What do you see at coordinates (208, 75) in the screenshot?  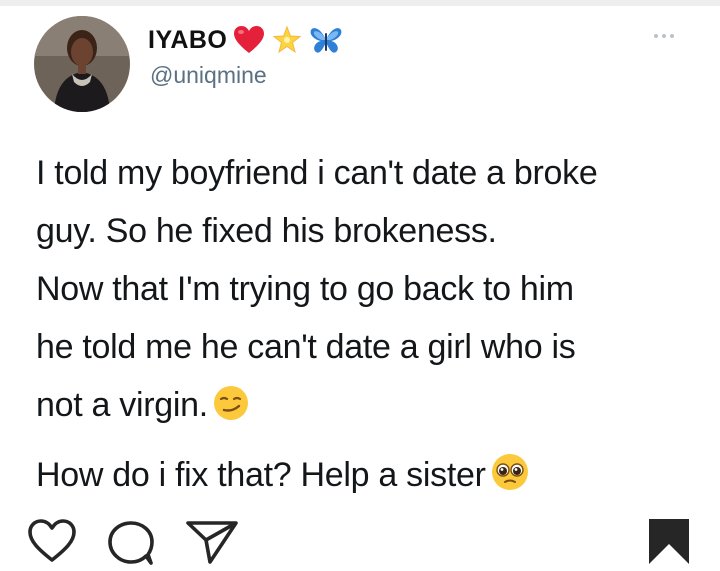 I see `author-handle: @uniqmine` at bounding box center [208, 75].